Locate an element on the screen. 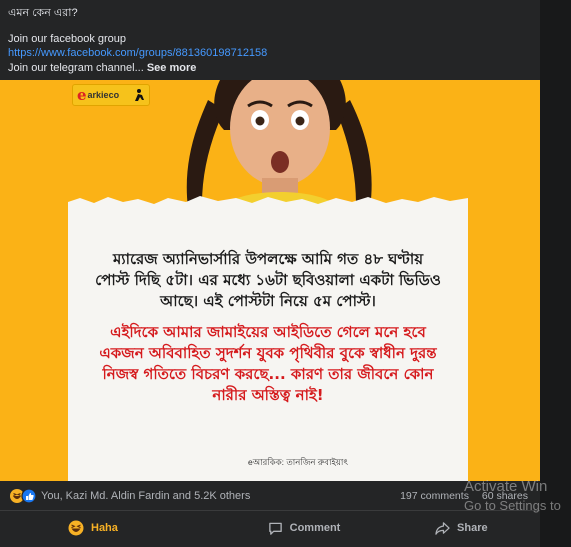  haha-icon is located at coordinates (76, 528).